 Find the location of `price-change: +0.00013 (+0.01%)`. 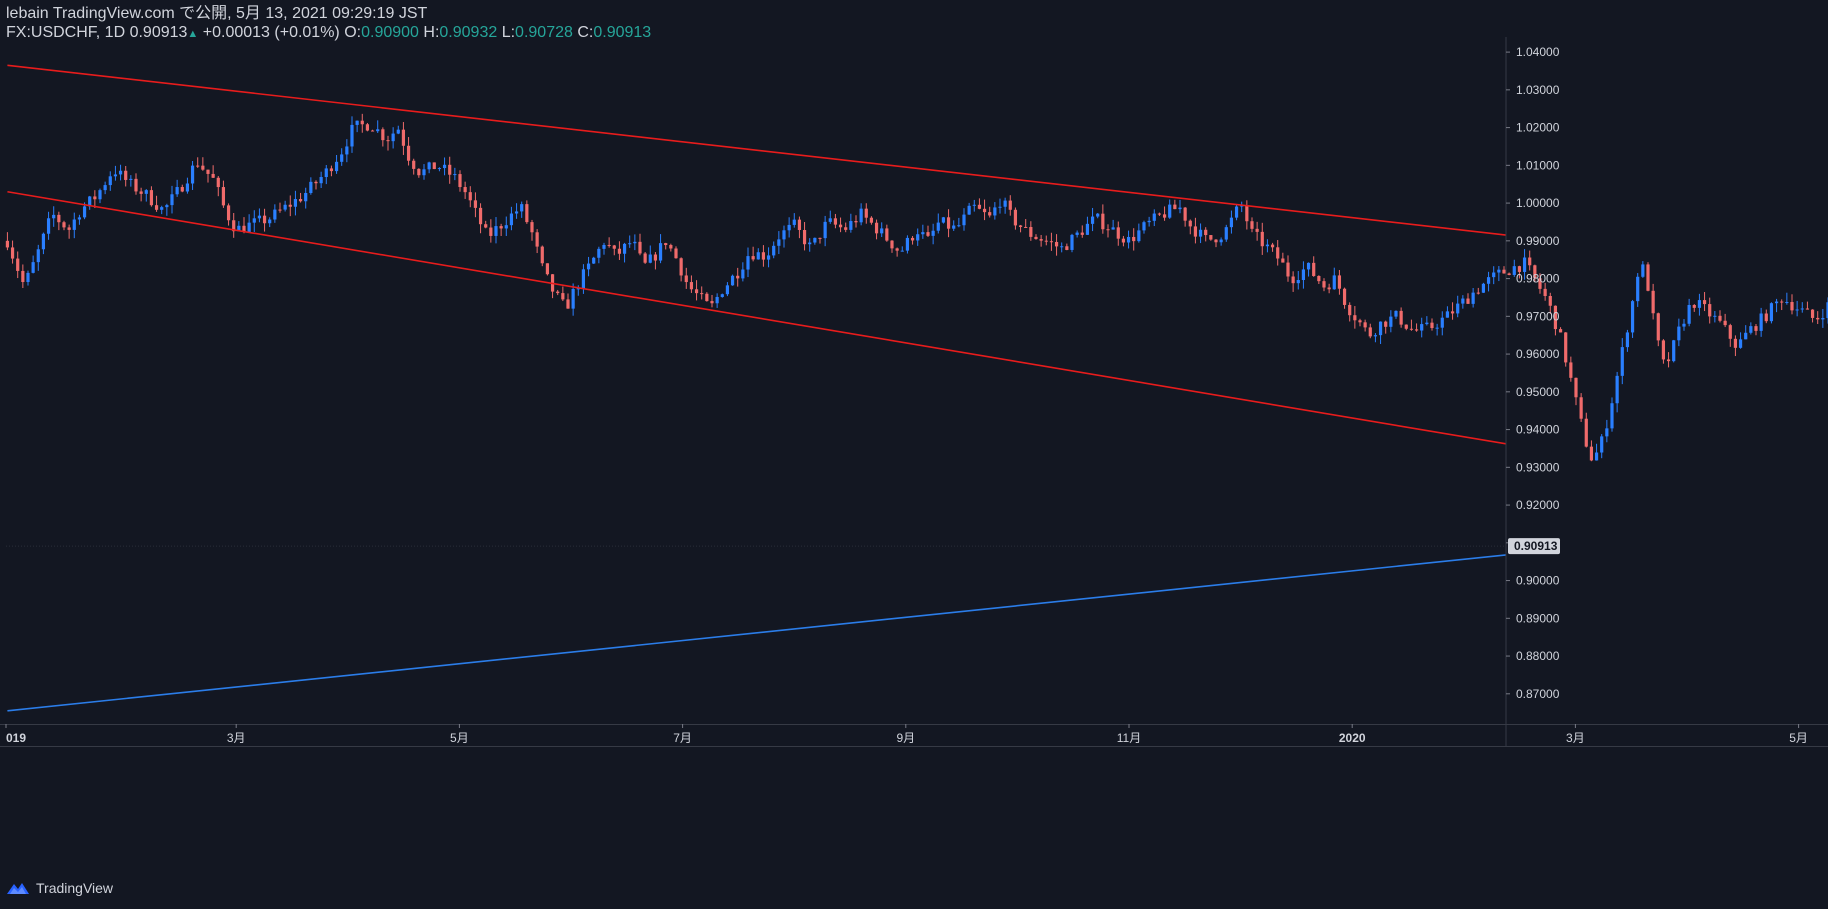

price-change: +0.00013 (+0.01%) is located at coordinates (271, 32).